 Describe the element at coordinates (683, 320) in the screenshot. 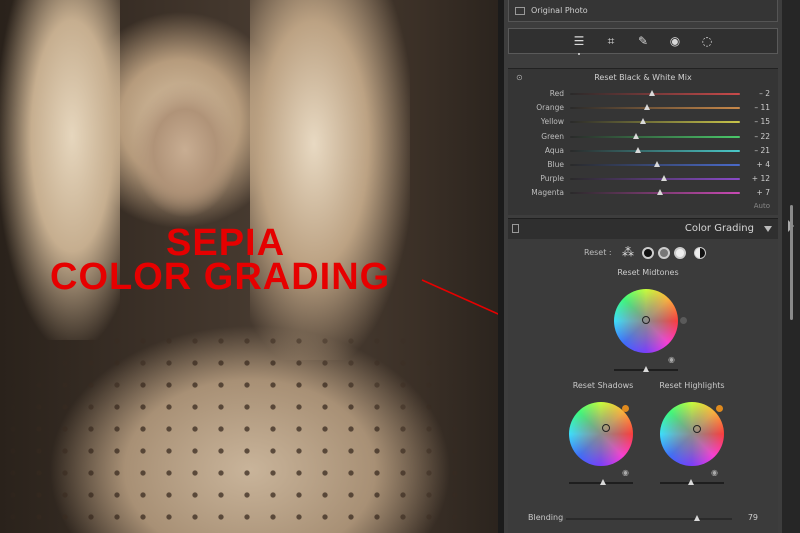

I see `midtones-swatch` at that location.